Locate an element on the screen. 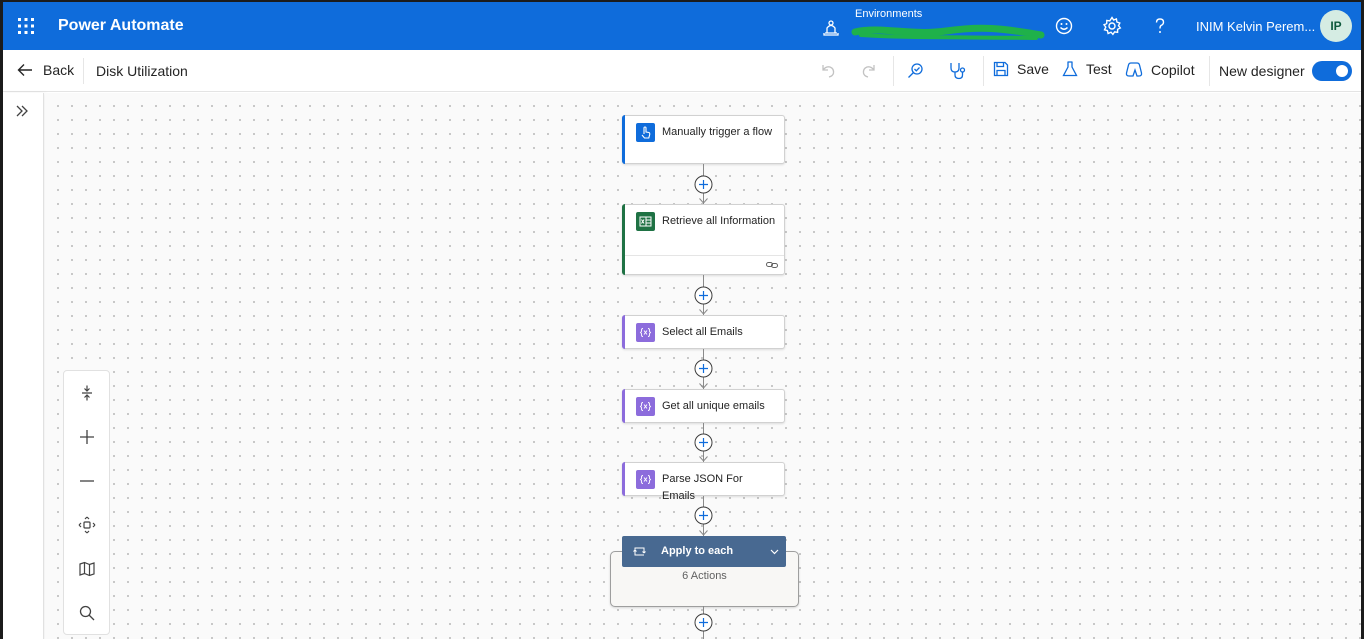 This screenshot has height=639, width=1364. back-button: Back is located at coordinates (44, 70).